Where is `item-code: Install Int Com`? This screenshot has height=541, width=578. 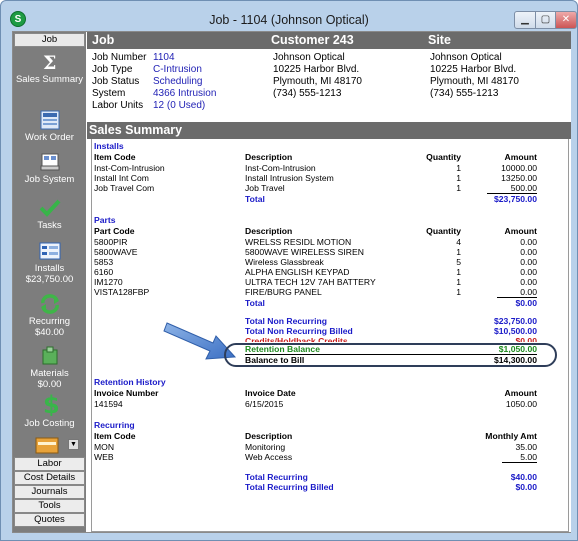 item-code: Install Int Com is located at coordinates (121, 178).